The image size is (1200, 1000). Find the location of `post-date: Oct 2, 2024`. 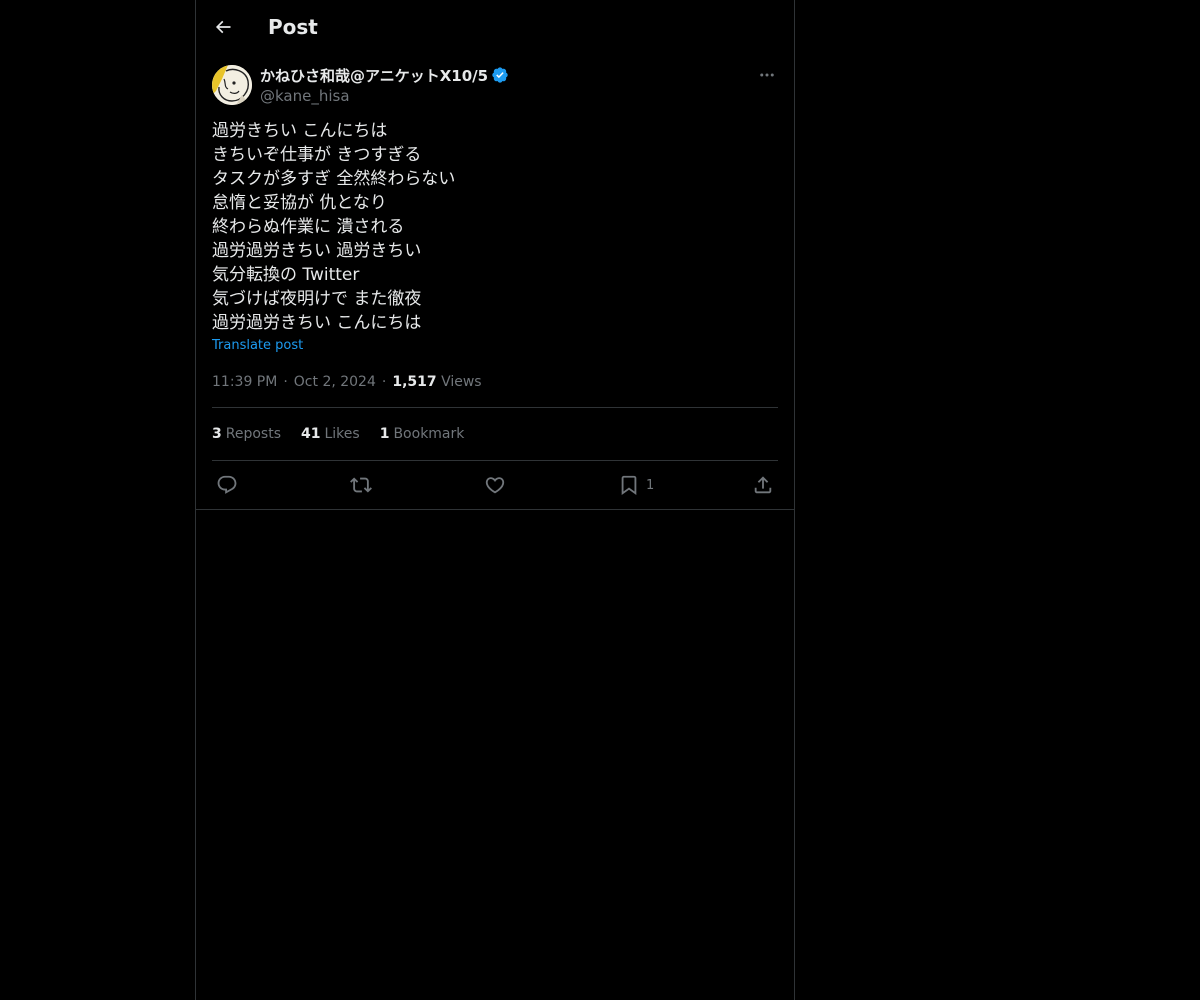

post-date: Oct 2, 2024 is located at coordinates (335, 382).